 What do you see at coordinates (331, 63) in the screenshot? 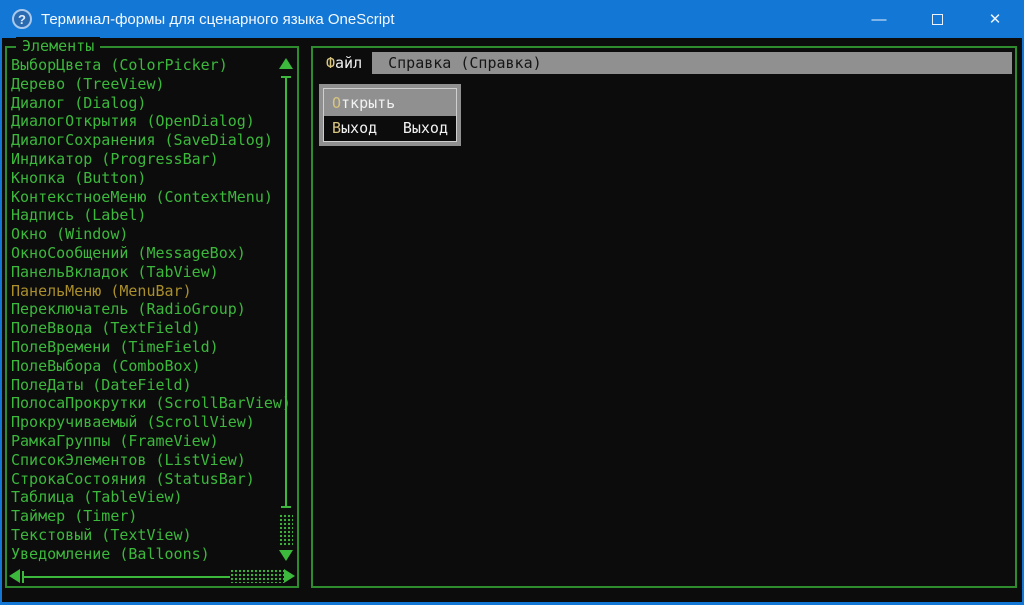
I see `menu-hotkey: Ф` at bounding box center [331, 63].